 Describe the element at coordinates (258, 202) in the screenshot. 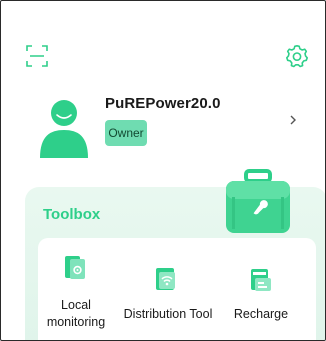

I see `toolbox-icon` at that location.